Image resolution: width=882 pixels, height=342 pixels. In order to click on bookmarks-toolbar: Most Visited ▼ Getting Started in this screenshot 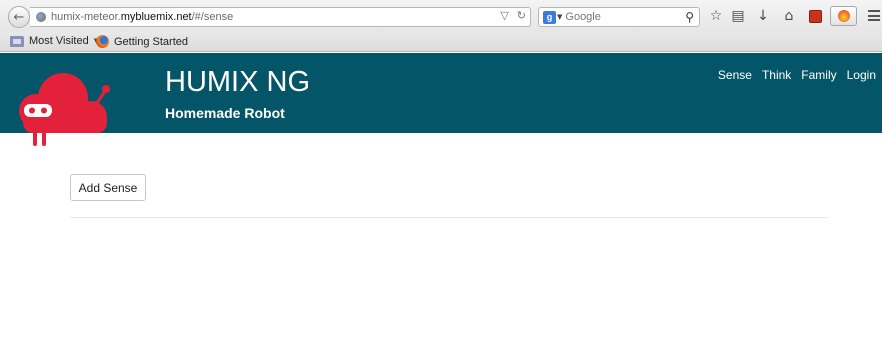, I will do `click(441, 42)`.